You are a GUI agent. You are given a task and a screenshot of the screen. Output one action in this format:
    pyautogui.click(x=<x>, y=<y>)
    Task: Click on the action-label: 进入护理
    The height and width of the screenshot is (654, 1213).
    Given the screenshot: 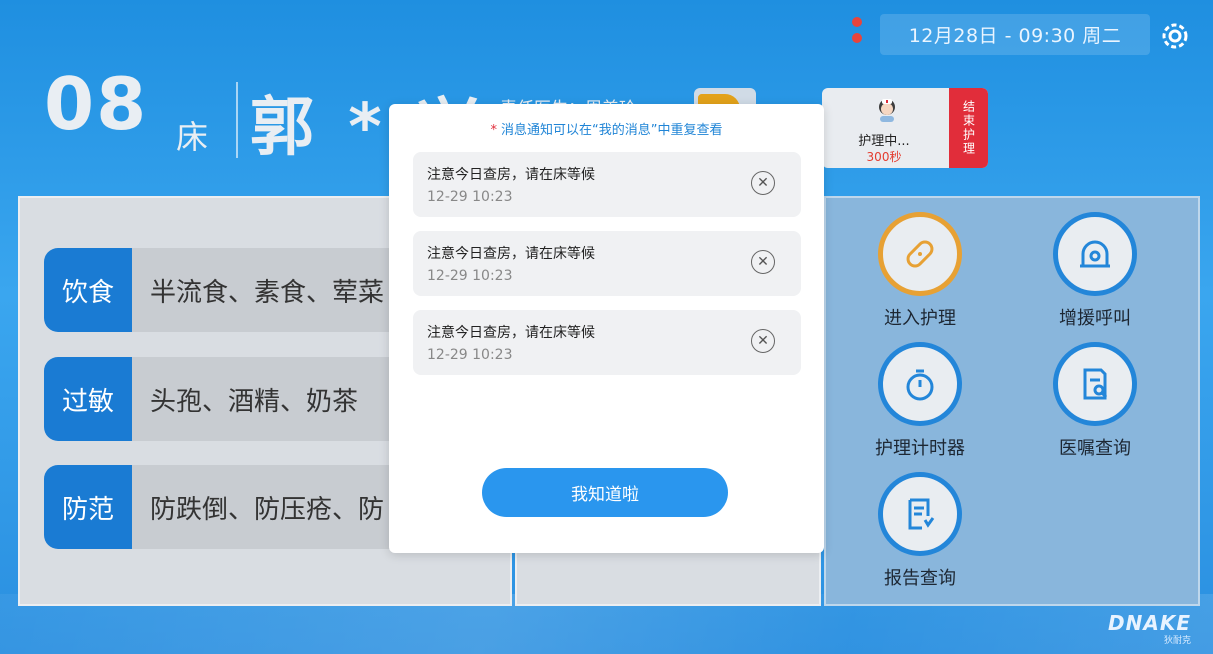 What is the action you would take?
    pyautogui.click(x=920, y=318)
    